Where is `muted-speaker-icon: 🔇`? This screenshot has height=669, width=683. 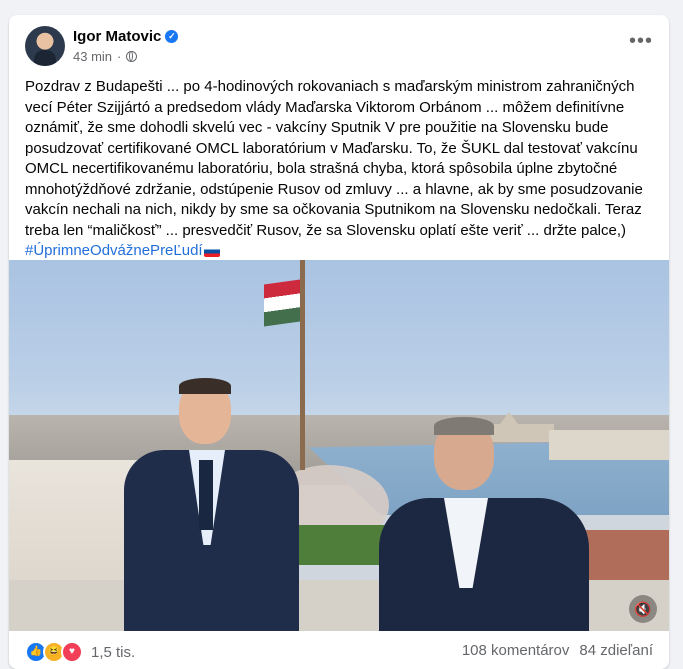
muted-speaker-icon: 🔇 is located at coordinates (643, 609).